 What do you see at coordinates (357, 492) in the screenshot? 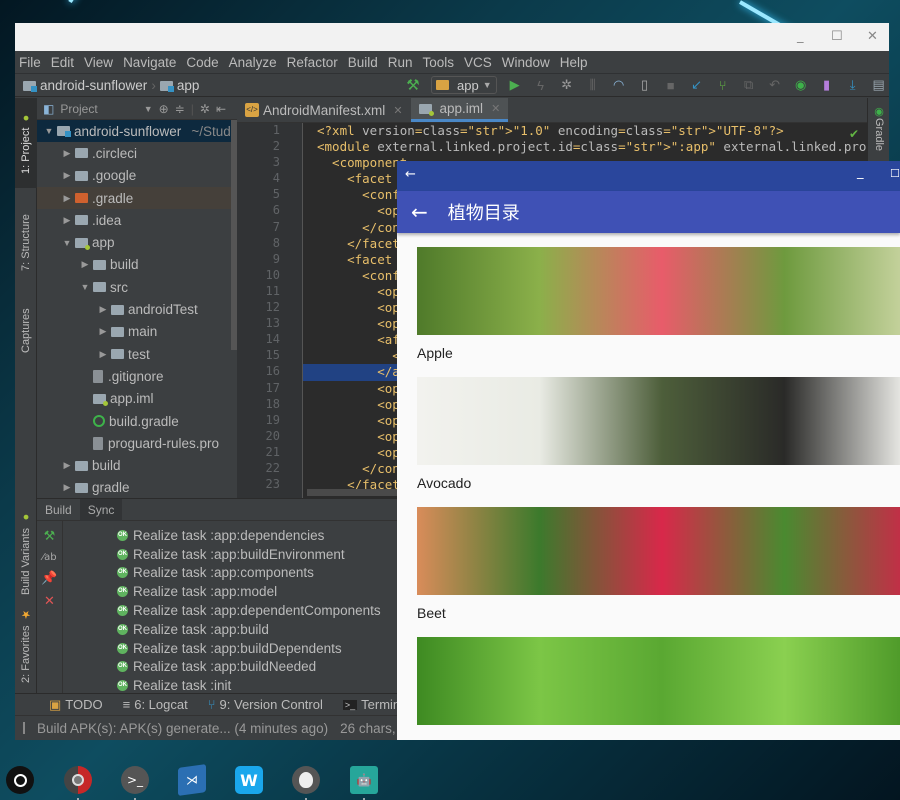
I see `editor-horizontal-scrollbar` at bounding box center [357, 492].